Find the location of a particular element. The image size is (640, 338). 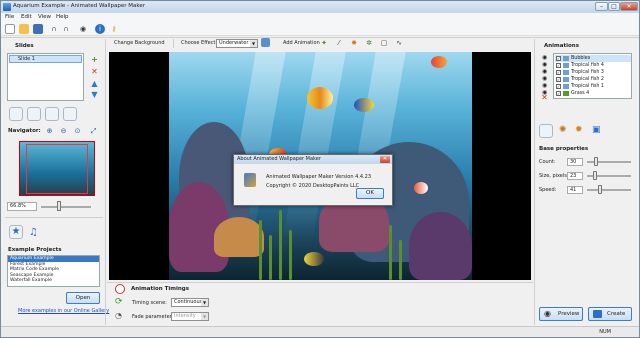

zoom-field: 66.8% is located at coordinates (22, 206).